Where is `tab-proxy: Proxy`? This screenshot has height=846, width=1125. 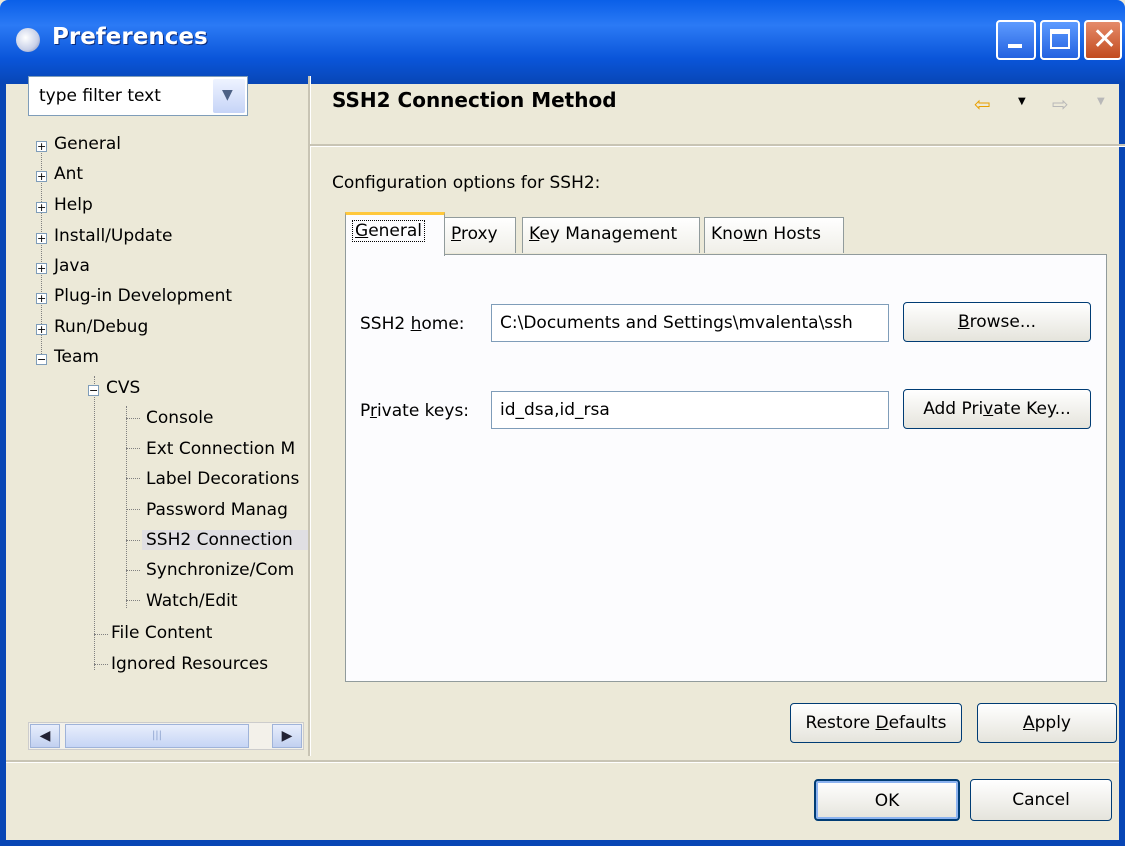
tab-proxy: Proxy is located at coordinates (480, 235).